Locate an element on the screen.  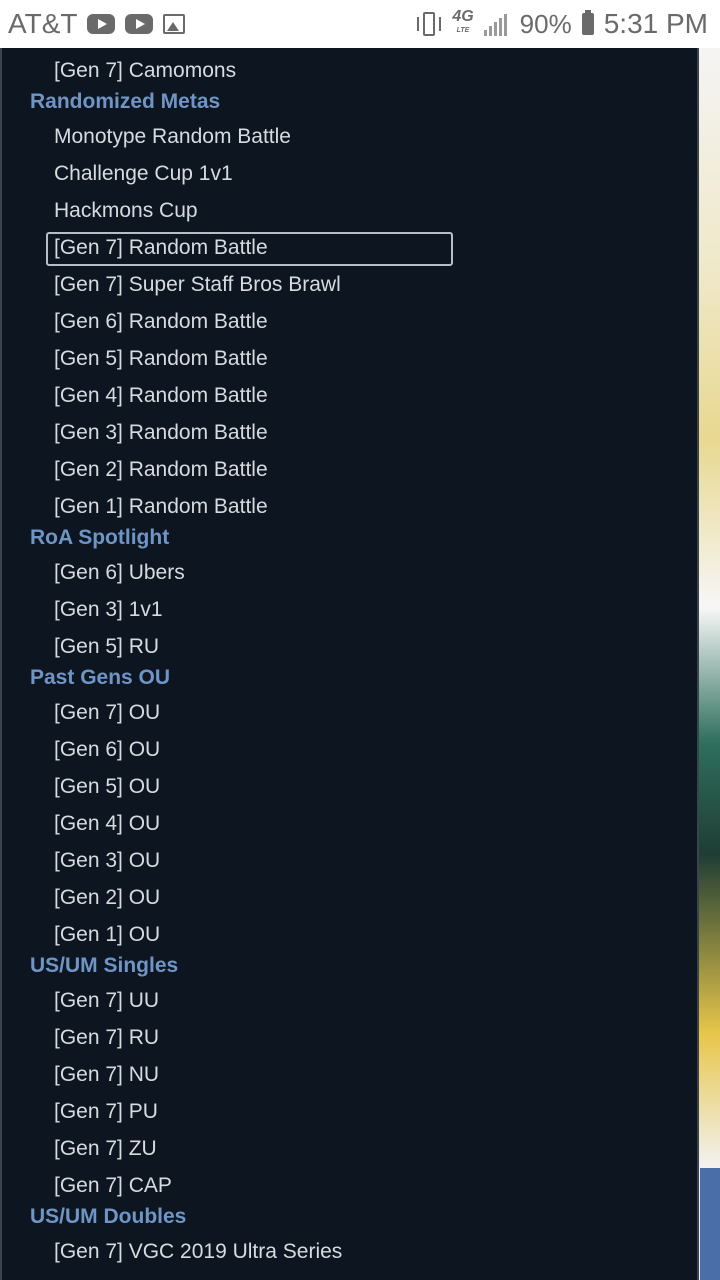
carrier-name: AT&T is located at coordinates (43, 23).